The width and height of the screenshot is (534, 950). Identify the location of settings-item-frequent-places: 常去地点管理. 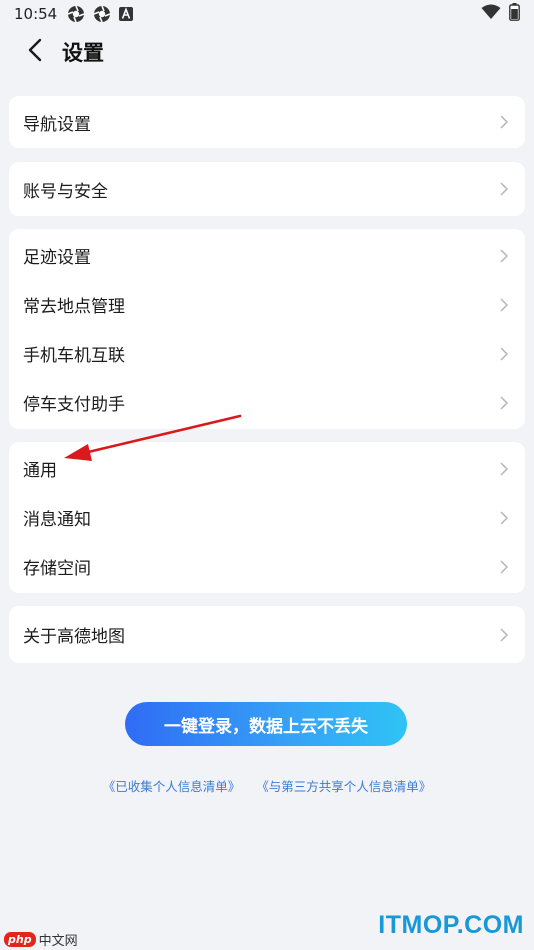
(267, 304).